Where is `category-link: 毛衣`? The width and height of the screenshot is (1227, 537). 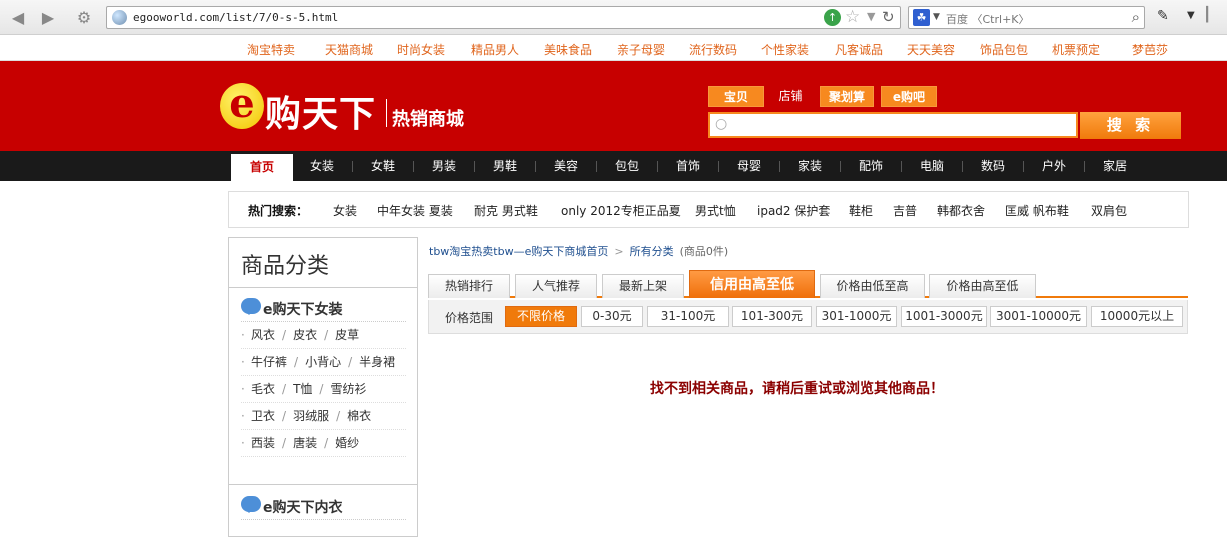
category-link: 毛衣 is located at coordinates (263, 389).